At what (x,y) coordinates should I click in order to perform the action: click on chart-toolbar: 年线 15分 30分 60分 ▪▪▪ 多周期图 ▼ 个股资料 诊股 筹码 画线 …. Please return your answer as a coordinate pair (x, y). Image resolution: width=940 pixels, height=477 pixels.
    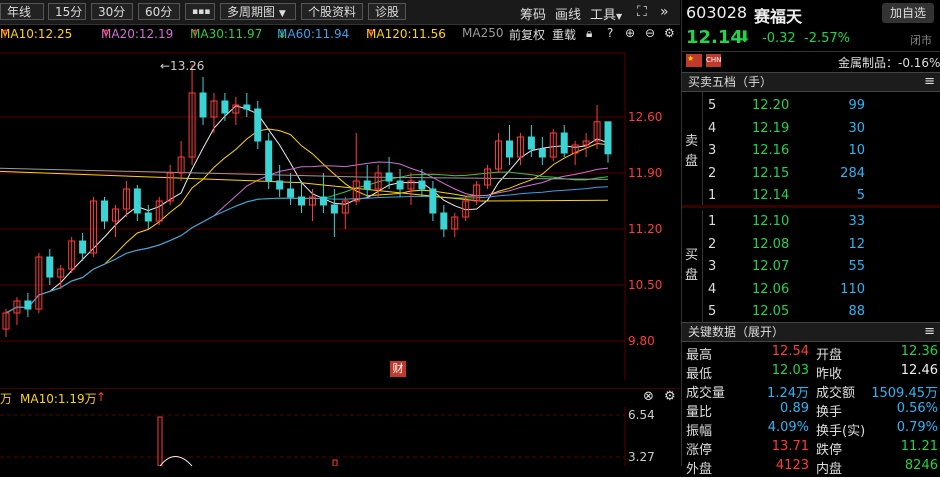
    Looking at the image, I should click on (340, 12).